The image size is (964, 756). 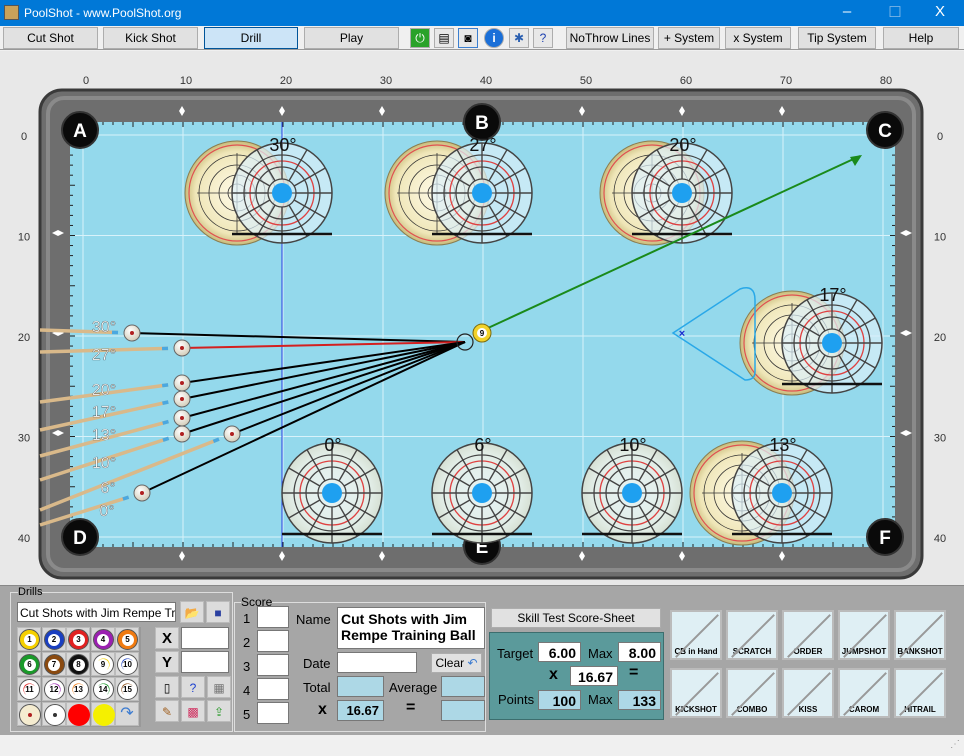 What do you see at coordinates (468, 38) in the screenshot?
I see `camera-icon: ◙` at bounding box center [468, 38].